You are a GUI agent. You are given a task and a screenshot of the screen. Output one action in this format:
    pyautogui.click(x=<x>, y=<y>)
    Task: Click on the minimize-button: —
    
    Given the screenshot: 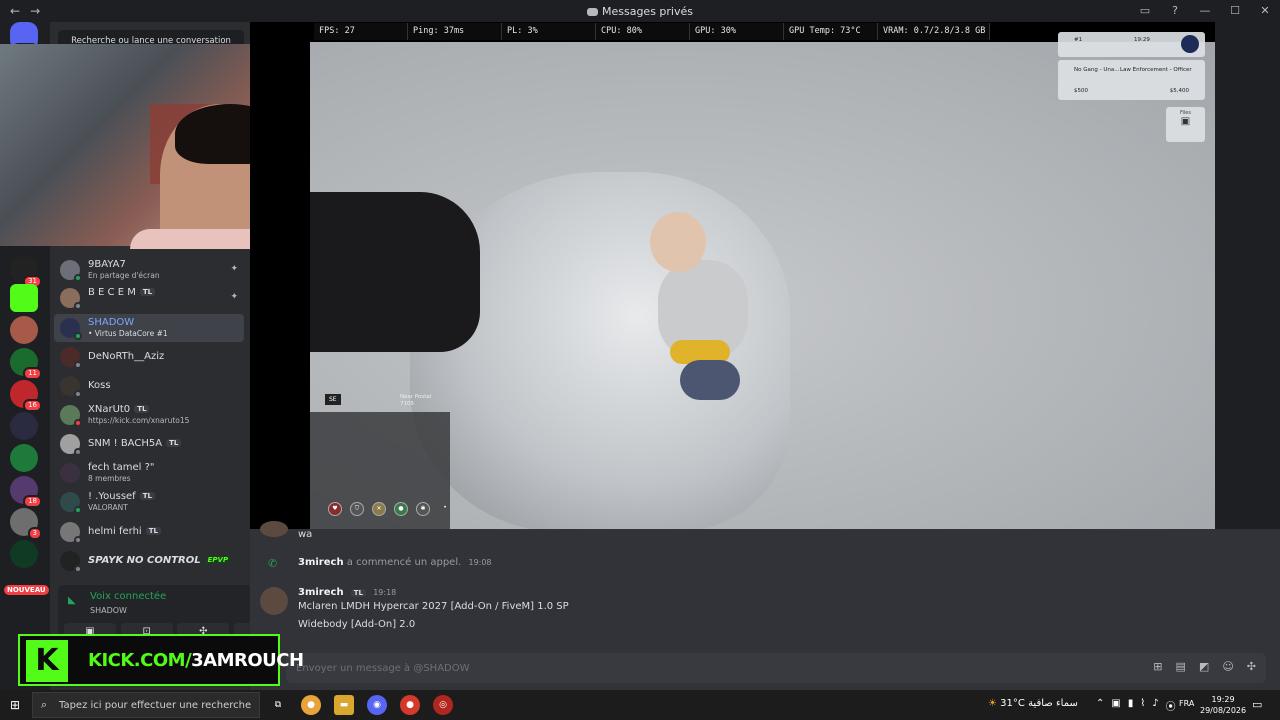 What is the action you would take?
    pyautogui.click(x=1205, y=11)
    